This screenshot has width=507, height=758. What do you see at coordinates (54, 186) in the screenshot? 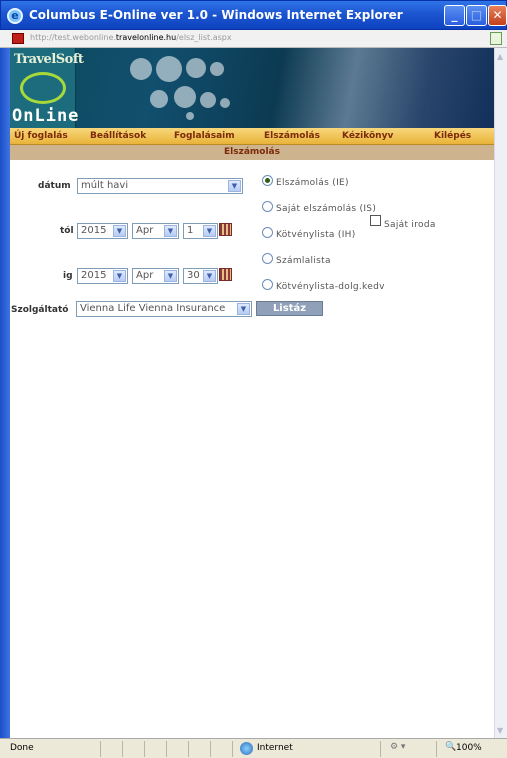
I see `datum-label: dátum` at bounding box center [54, 186].